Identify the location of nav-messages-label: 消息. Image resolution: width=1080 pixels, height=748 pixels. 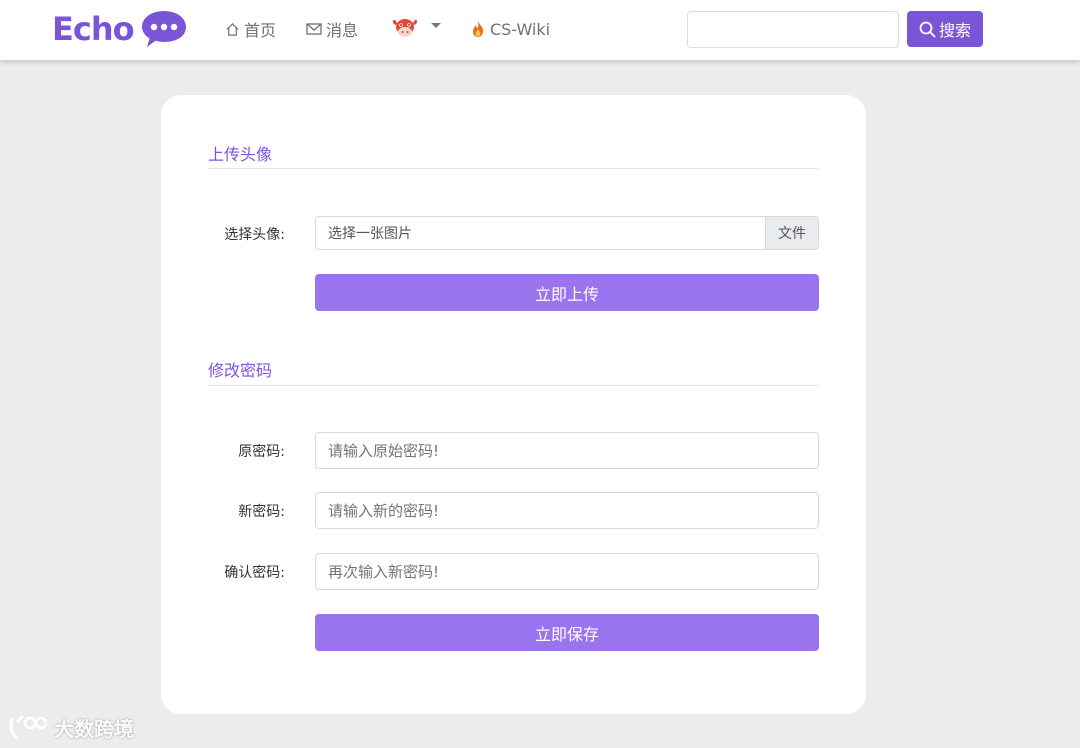
(342, 30).